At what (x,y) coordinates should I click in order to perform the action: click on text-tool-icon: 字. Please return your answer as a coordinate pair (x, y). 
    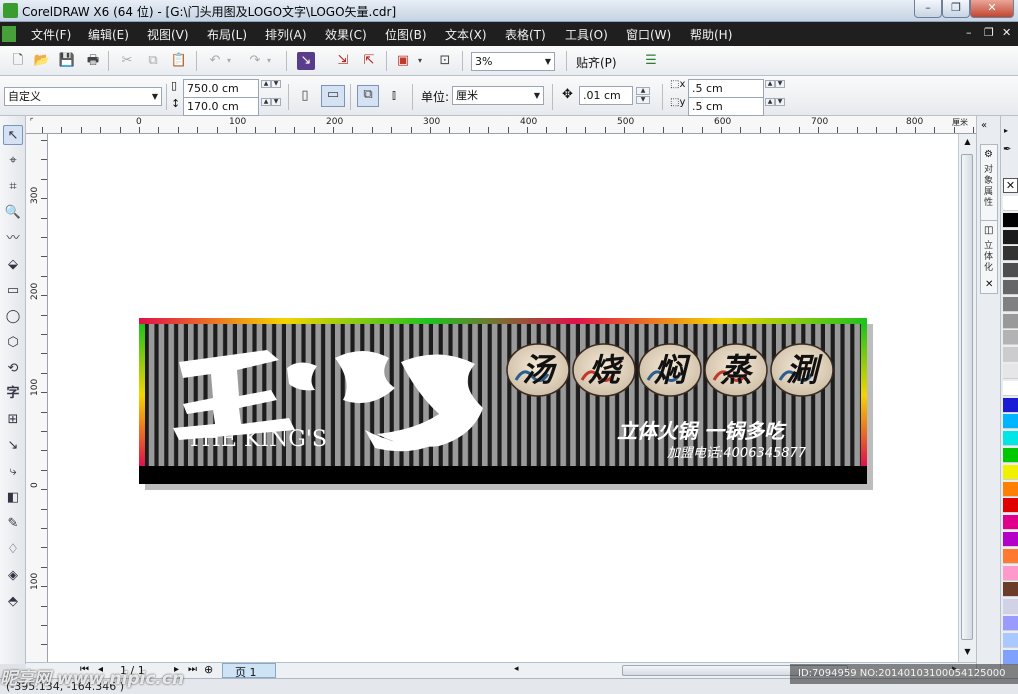
    Looking at the image, I should click on (13, 394).